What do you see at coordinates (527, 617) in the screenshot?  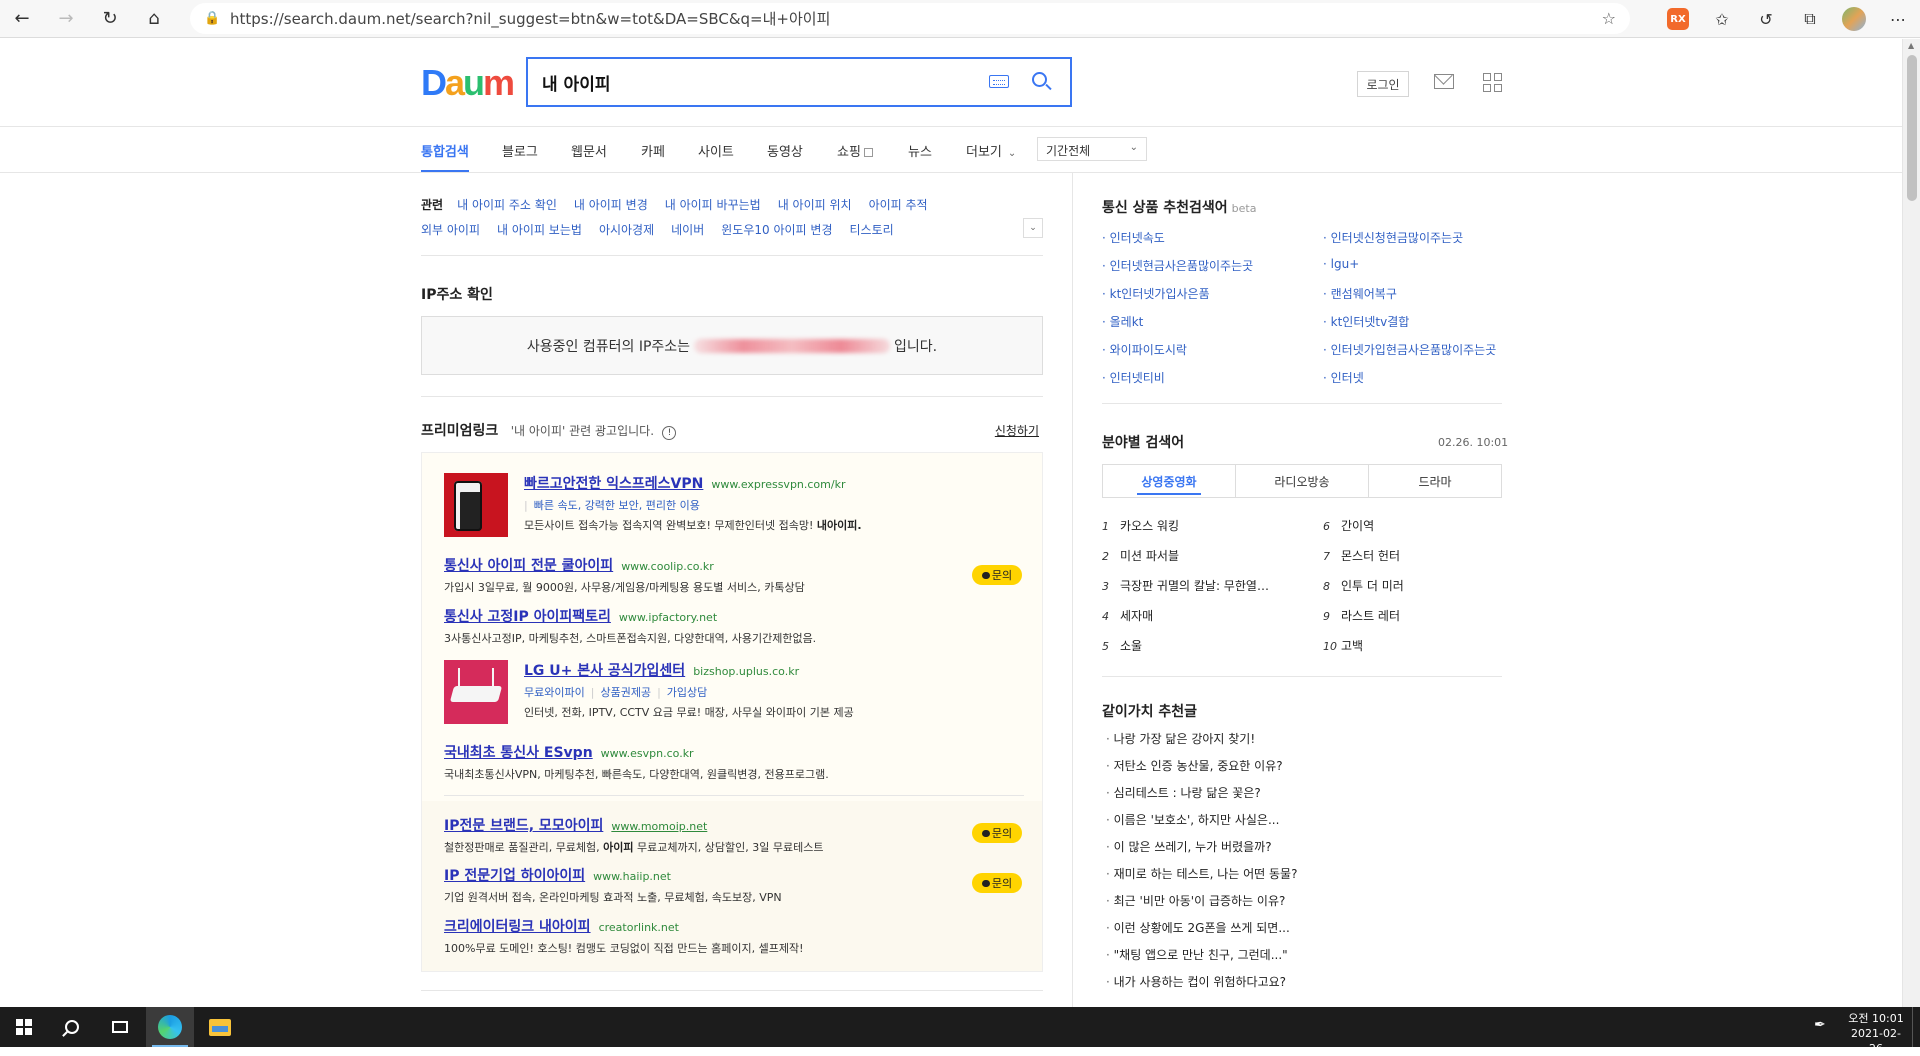 I see `ad-title-link: 통신사 고정IP 아이피팩토리` at bounding box center [527, 617].